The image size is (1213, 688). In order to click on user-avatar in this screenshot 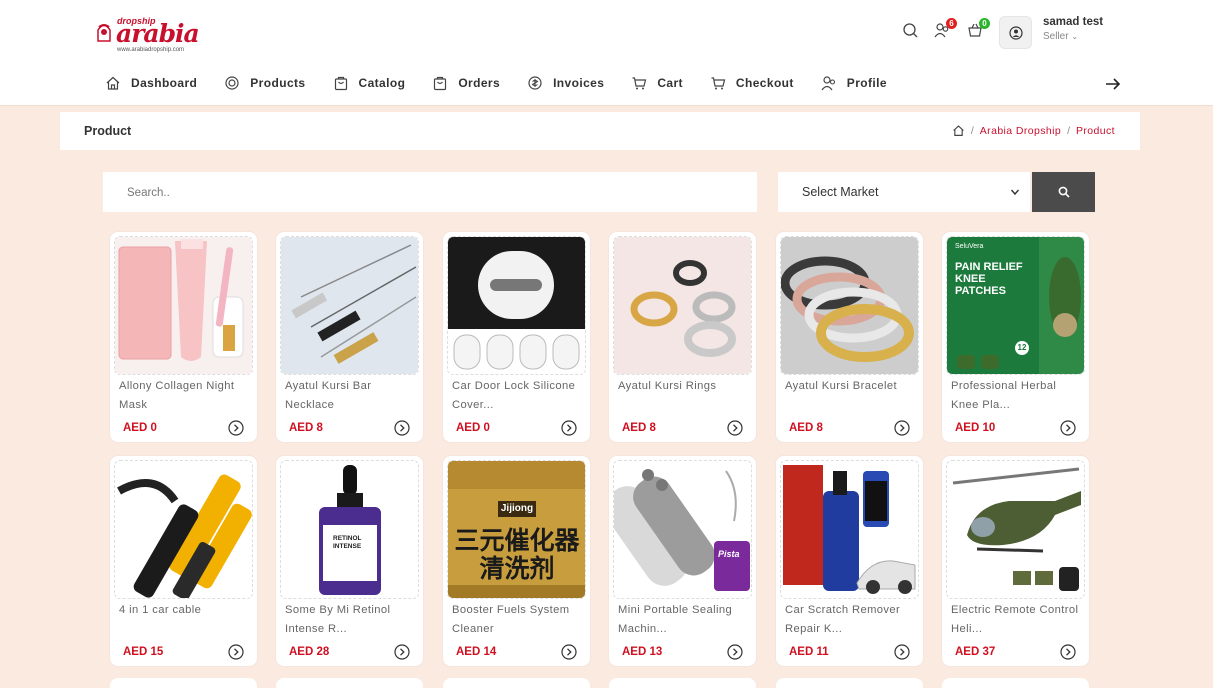, I will do `click(1015, 32)`.